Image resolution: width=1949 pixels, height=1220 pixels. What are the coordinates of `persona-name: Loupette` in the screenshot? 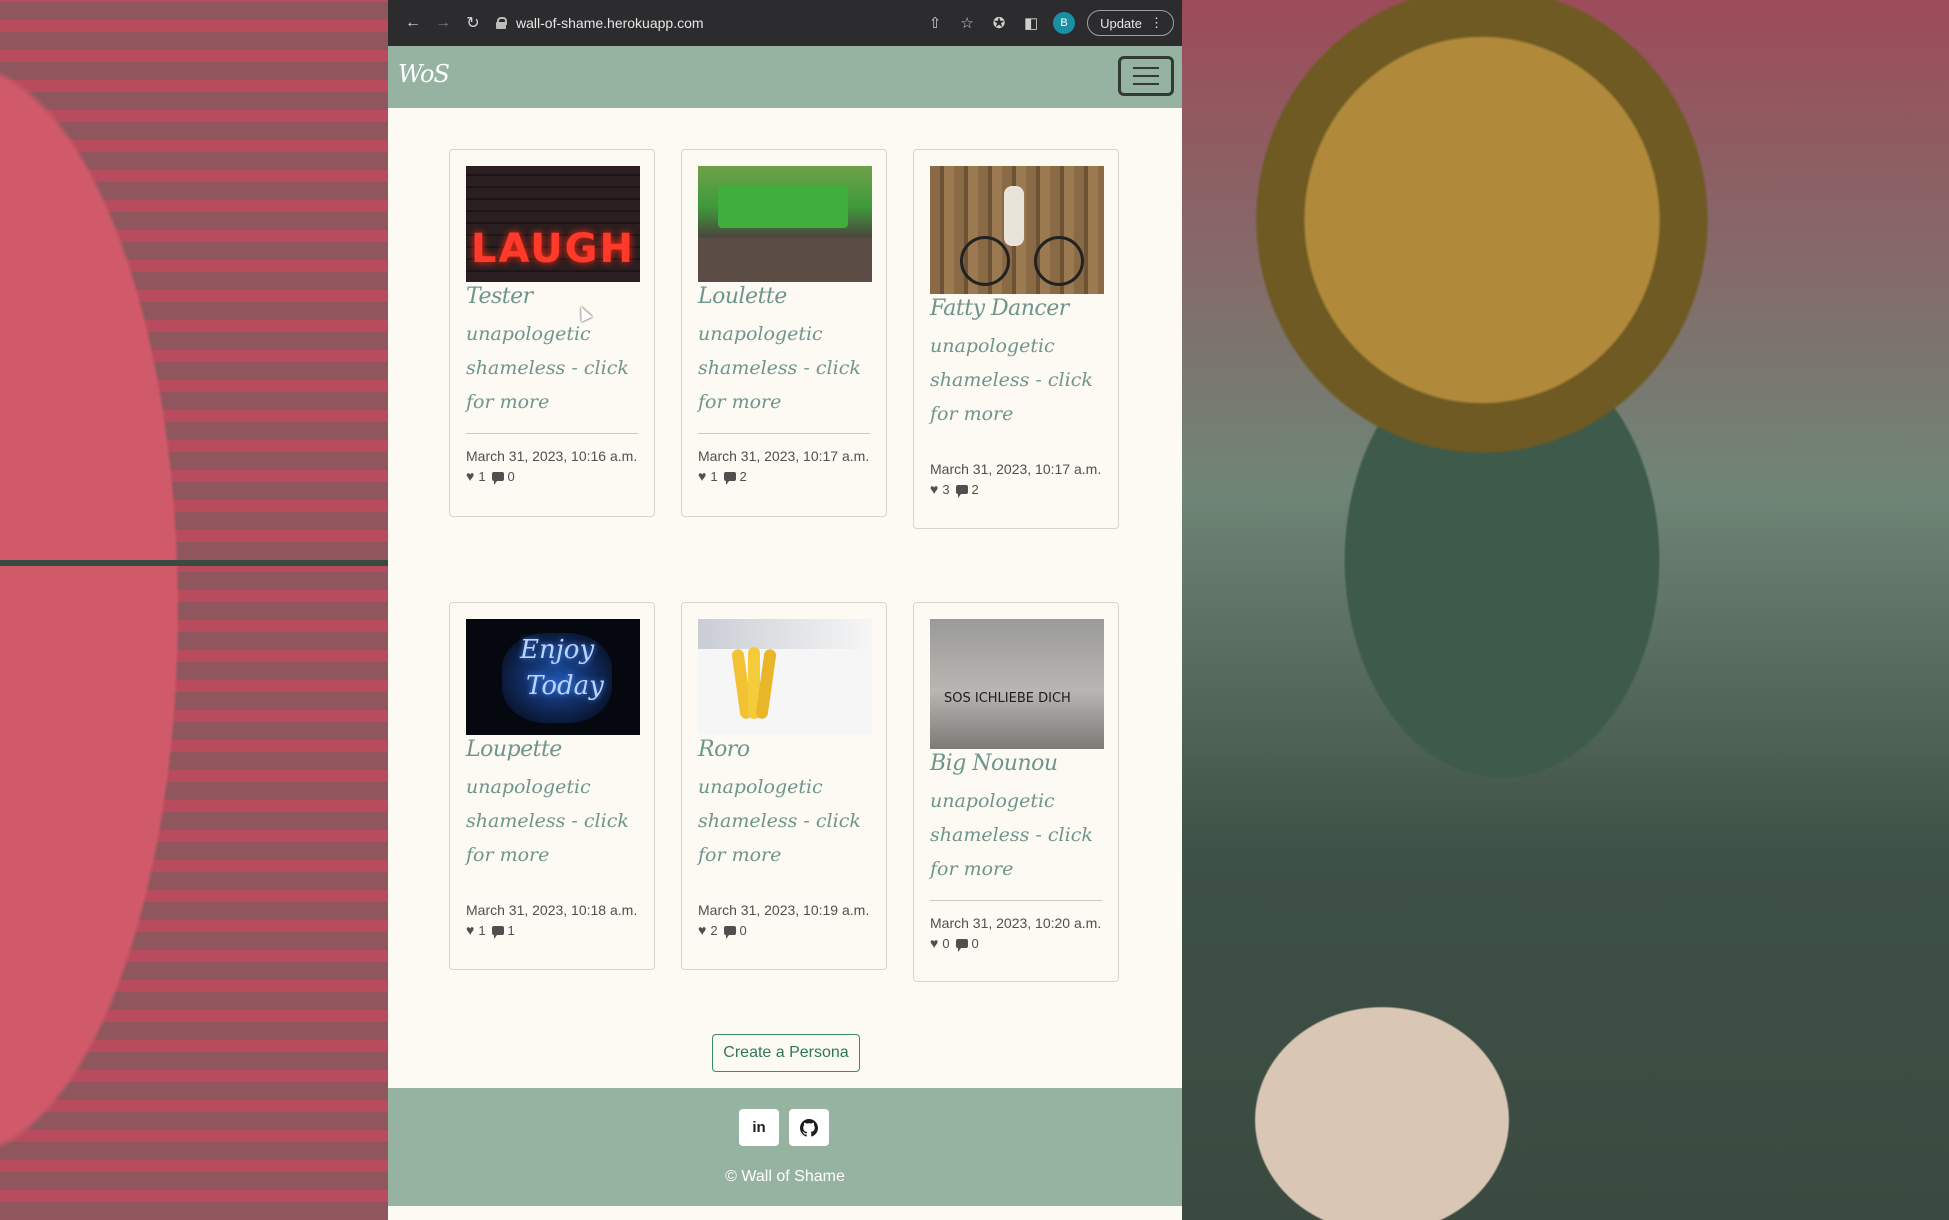 It's located at (552, 749).